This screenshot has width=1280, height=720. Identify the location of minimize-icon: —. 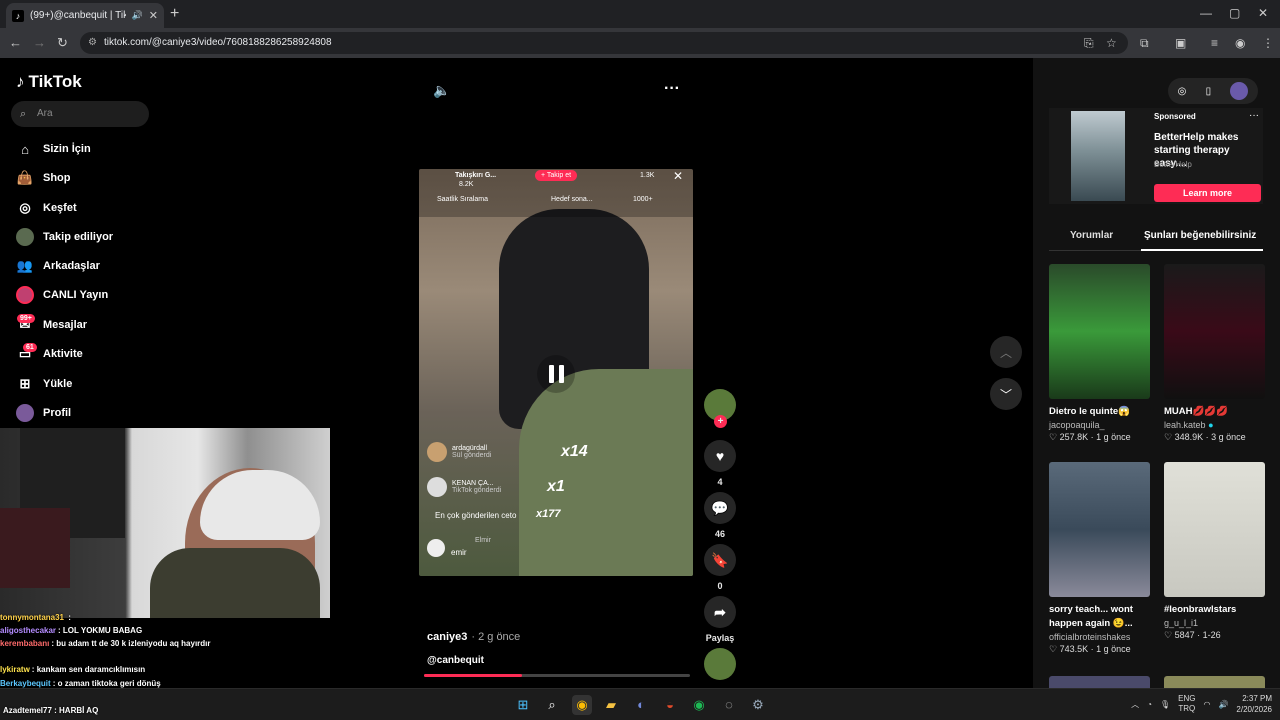
(1206, 13).